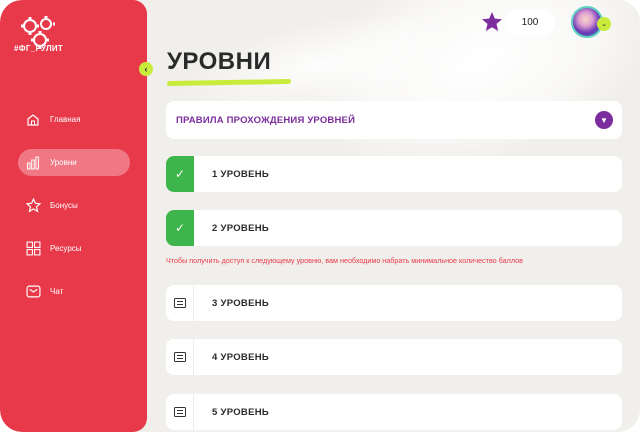  What do you see at coordinates (57, 291) in the screenshot?
I see `sidebar-item-label: Чат` at bounding box center [57, 291].